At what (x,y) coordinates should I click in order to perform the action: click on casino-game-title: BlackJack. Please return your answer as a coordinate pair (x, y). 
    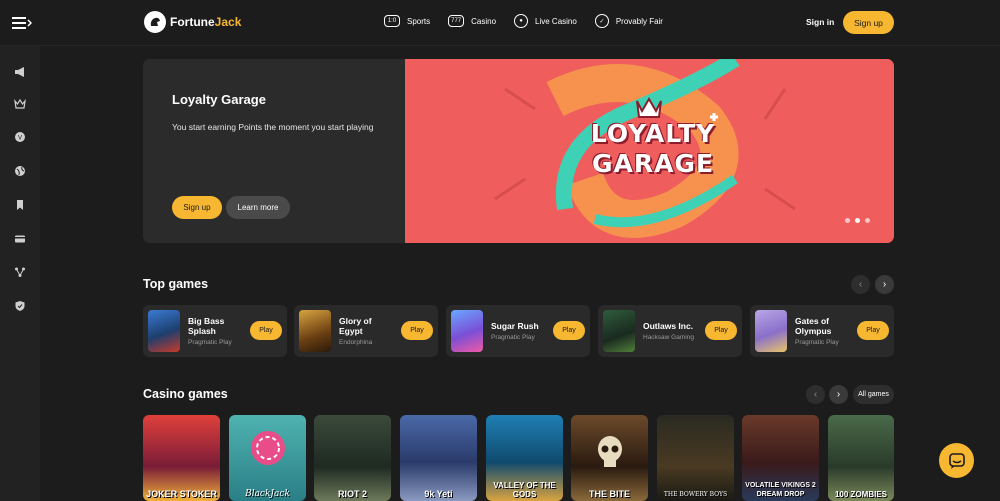
    Looking at the image, I should click on (267, 494).